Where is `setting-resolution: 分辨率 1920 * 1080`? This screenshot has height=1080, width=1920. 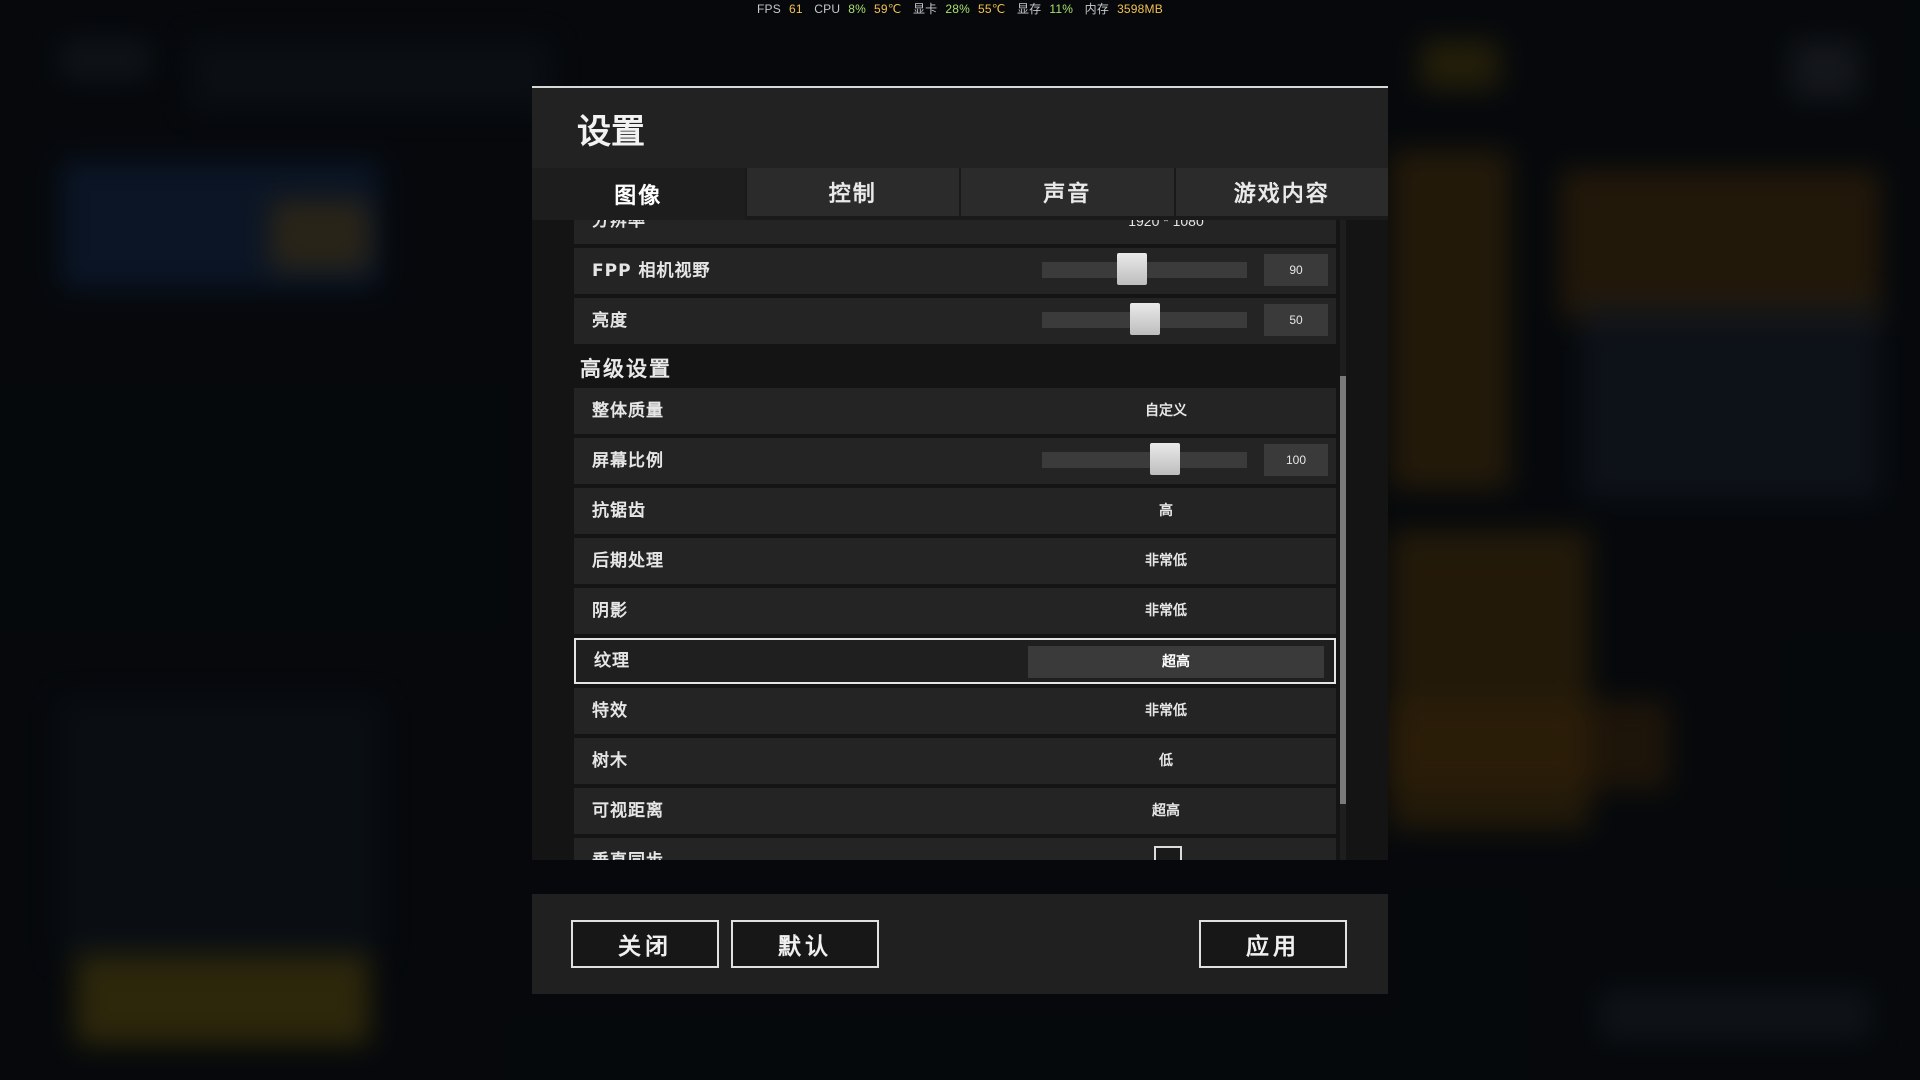
setting-resolution: 分辨率 1920 * 1080 is located at coordinates (955, 232).